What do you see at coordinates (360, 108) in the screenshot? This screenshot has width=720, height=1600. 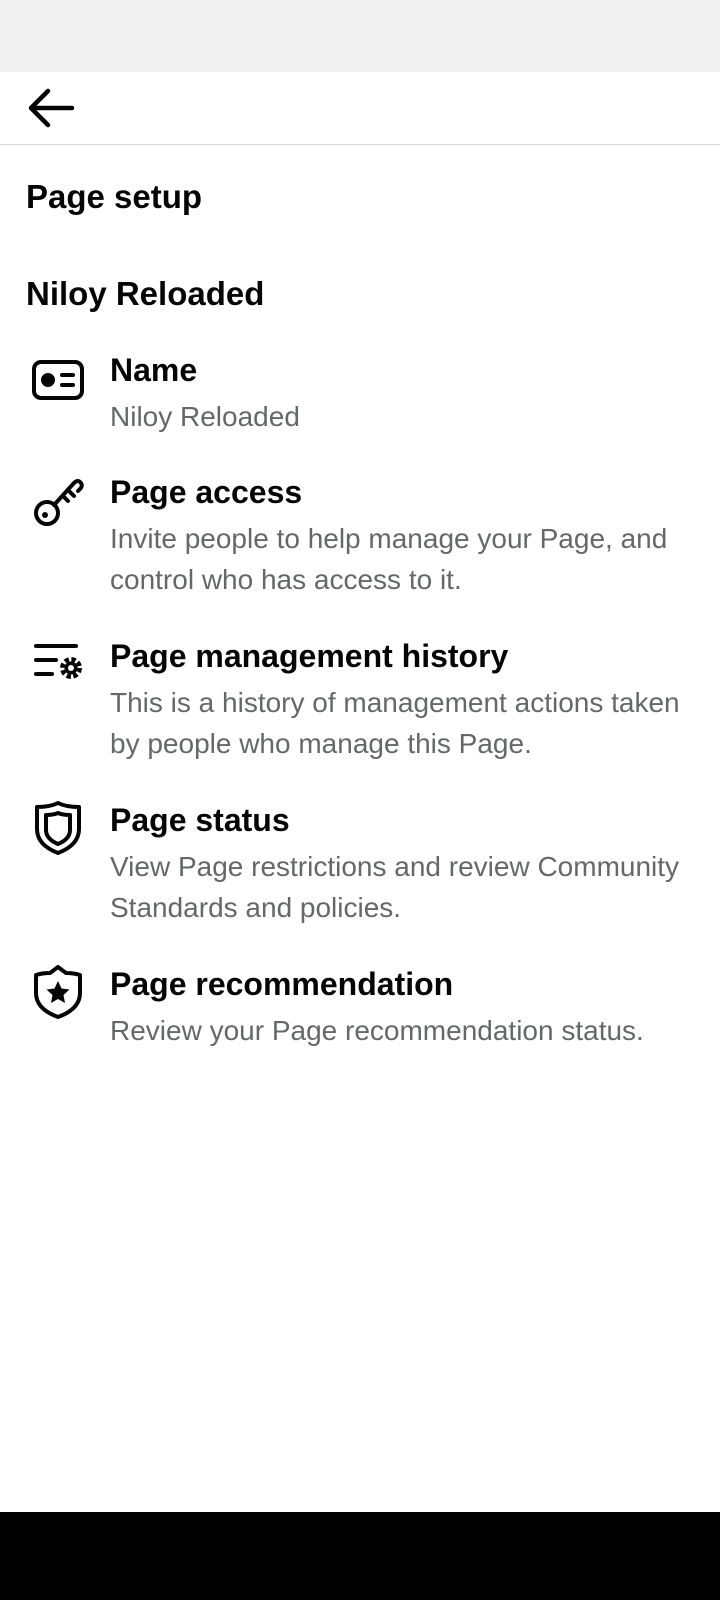 I see `app-bar` at bounding box center [360, 108].